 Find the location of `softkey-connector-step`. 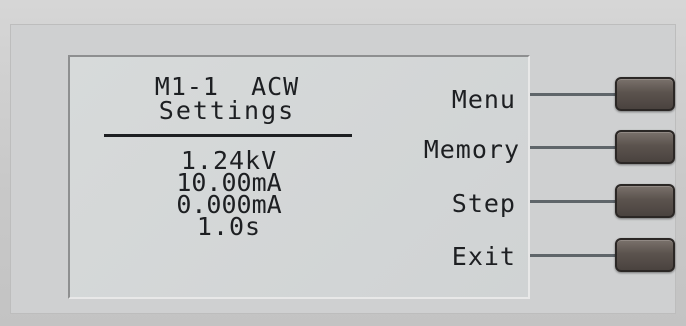

softkey-connector-step is located at coordinates (574, 201).